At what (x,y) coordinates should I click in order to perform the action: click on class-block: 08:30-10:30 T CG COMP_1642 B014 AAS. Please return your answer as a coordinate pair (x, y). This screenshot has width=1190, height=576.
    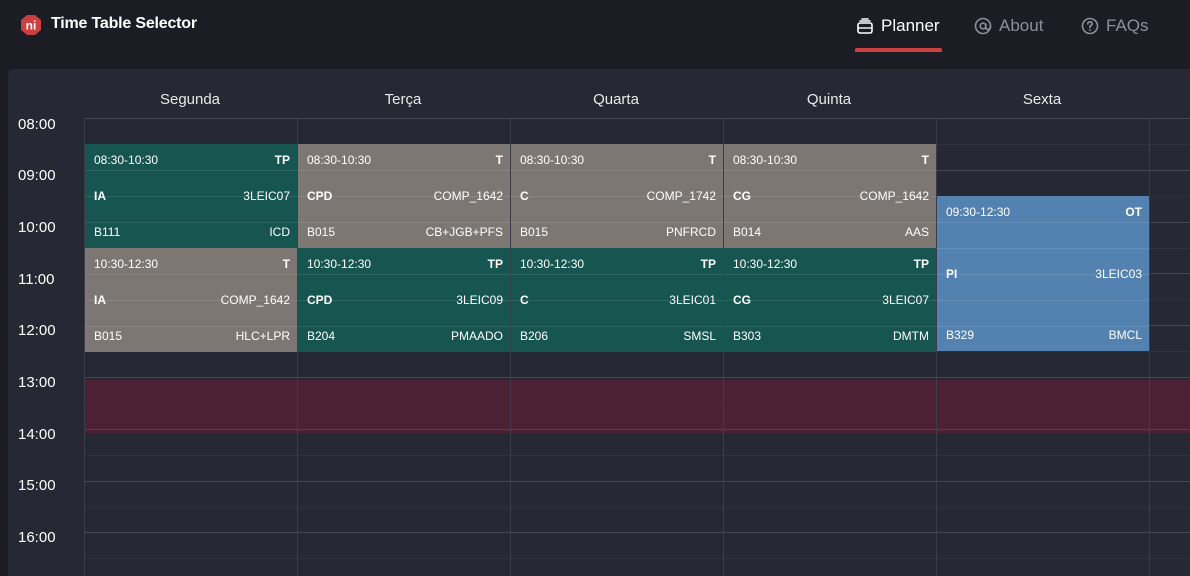
    Looking at the image, I should click on (830, 196).